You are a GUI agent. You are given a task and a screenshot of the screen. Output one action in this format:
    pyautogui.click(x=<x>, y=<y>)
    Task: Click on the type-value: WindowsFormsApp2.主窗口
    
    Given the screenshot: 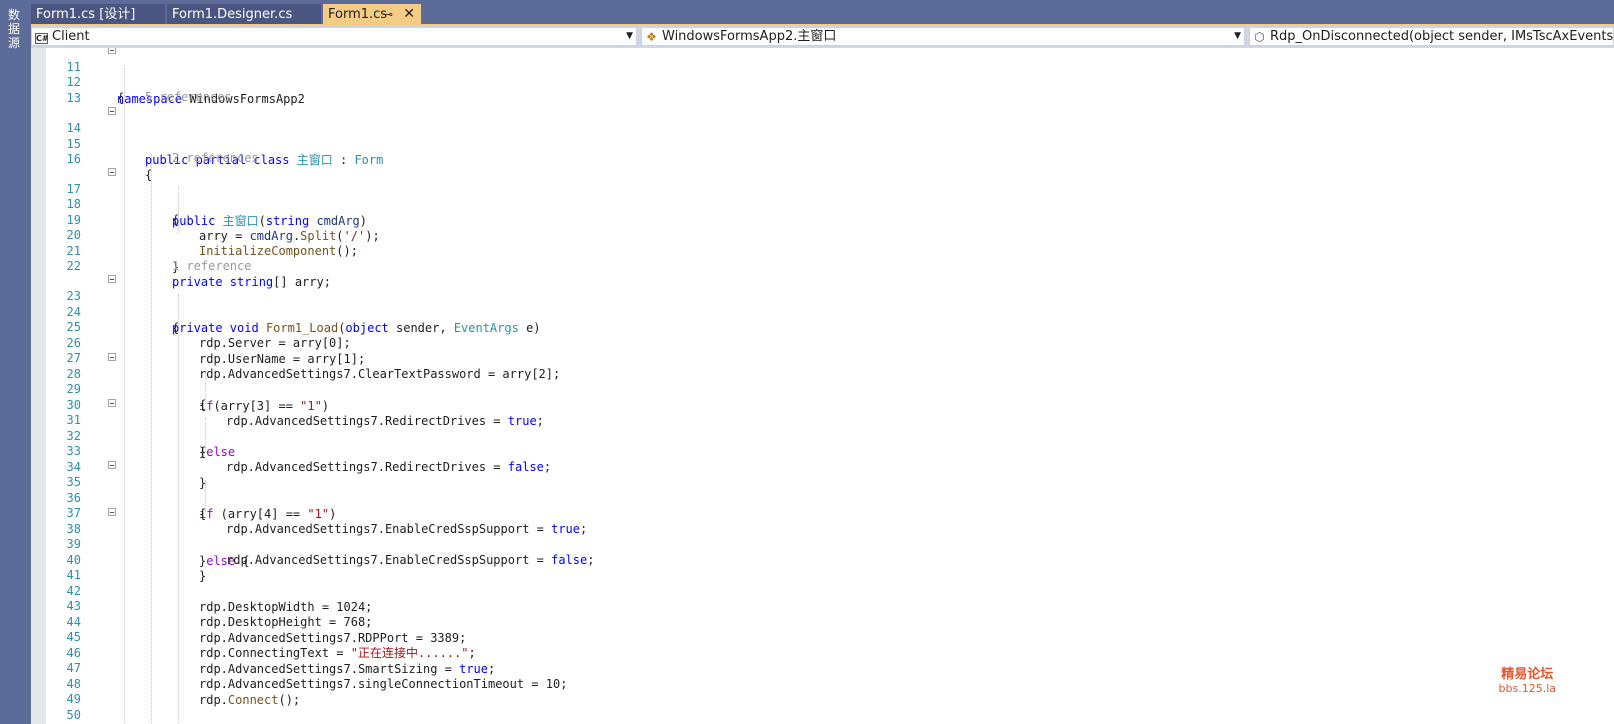 What is the action you would take?
    pyautogui.click(x=749, y=36)
    